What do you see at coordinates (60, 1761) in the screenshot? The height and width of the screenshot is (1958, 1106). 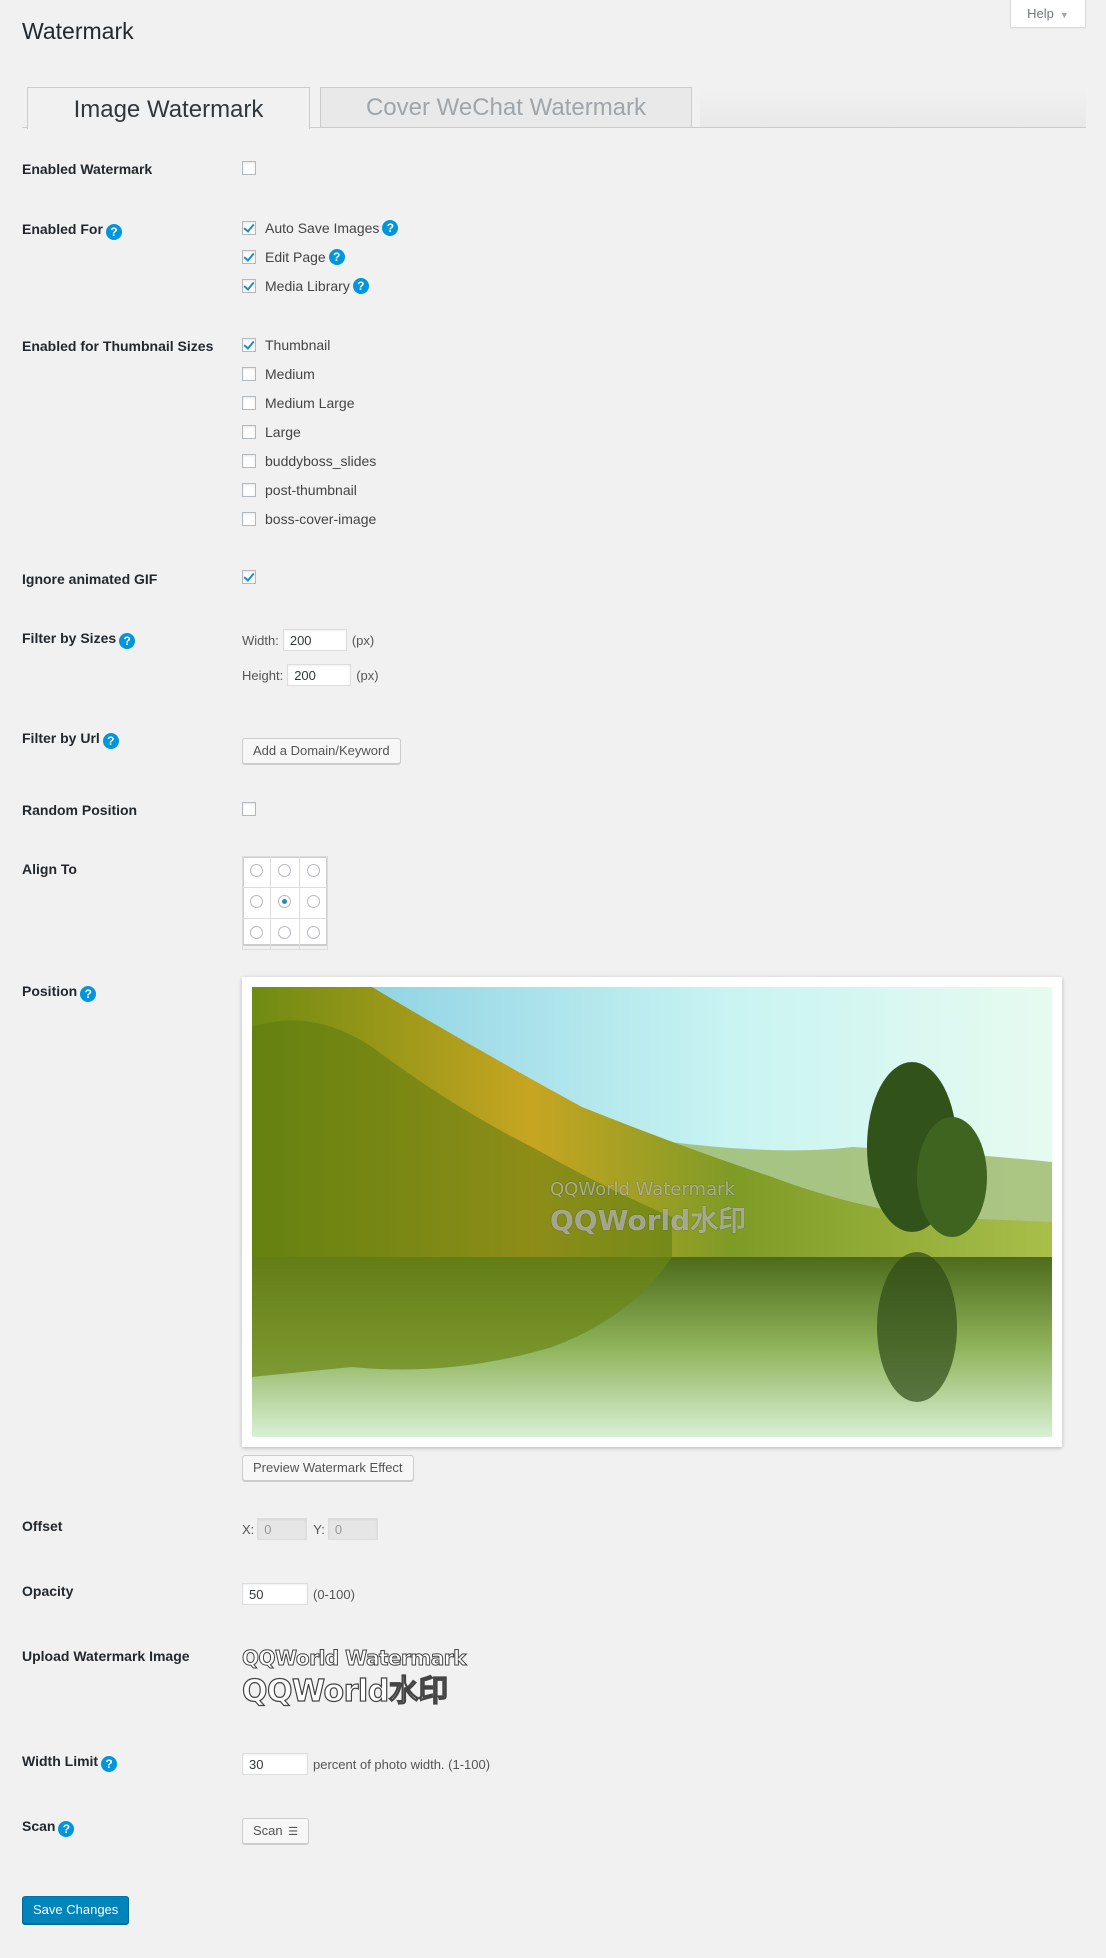 I see `width-limit-text: Width Limit` at bounding box center [60, 1761].